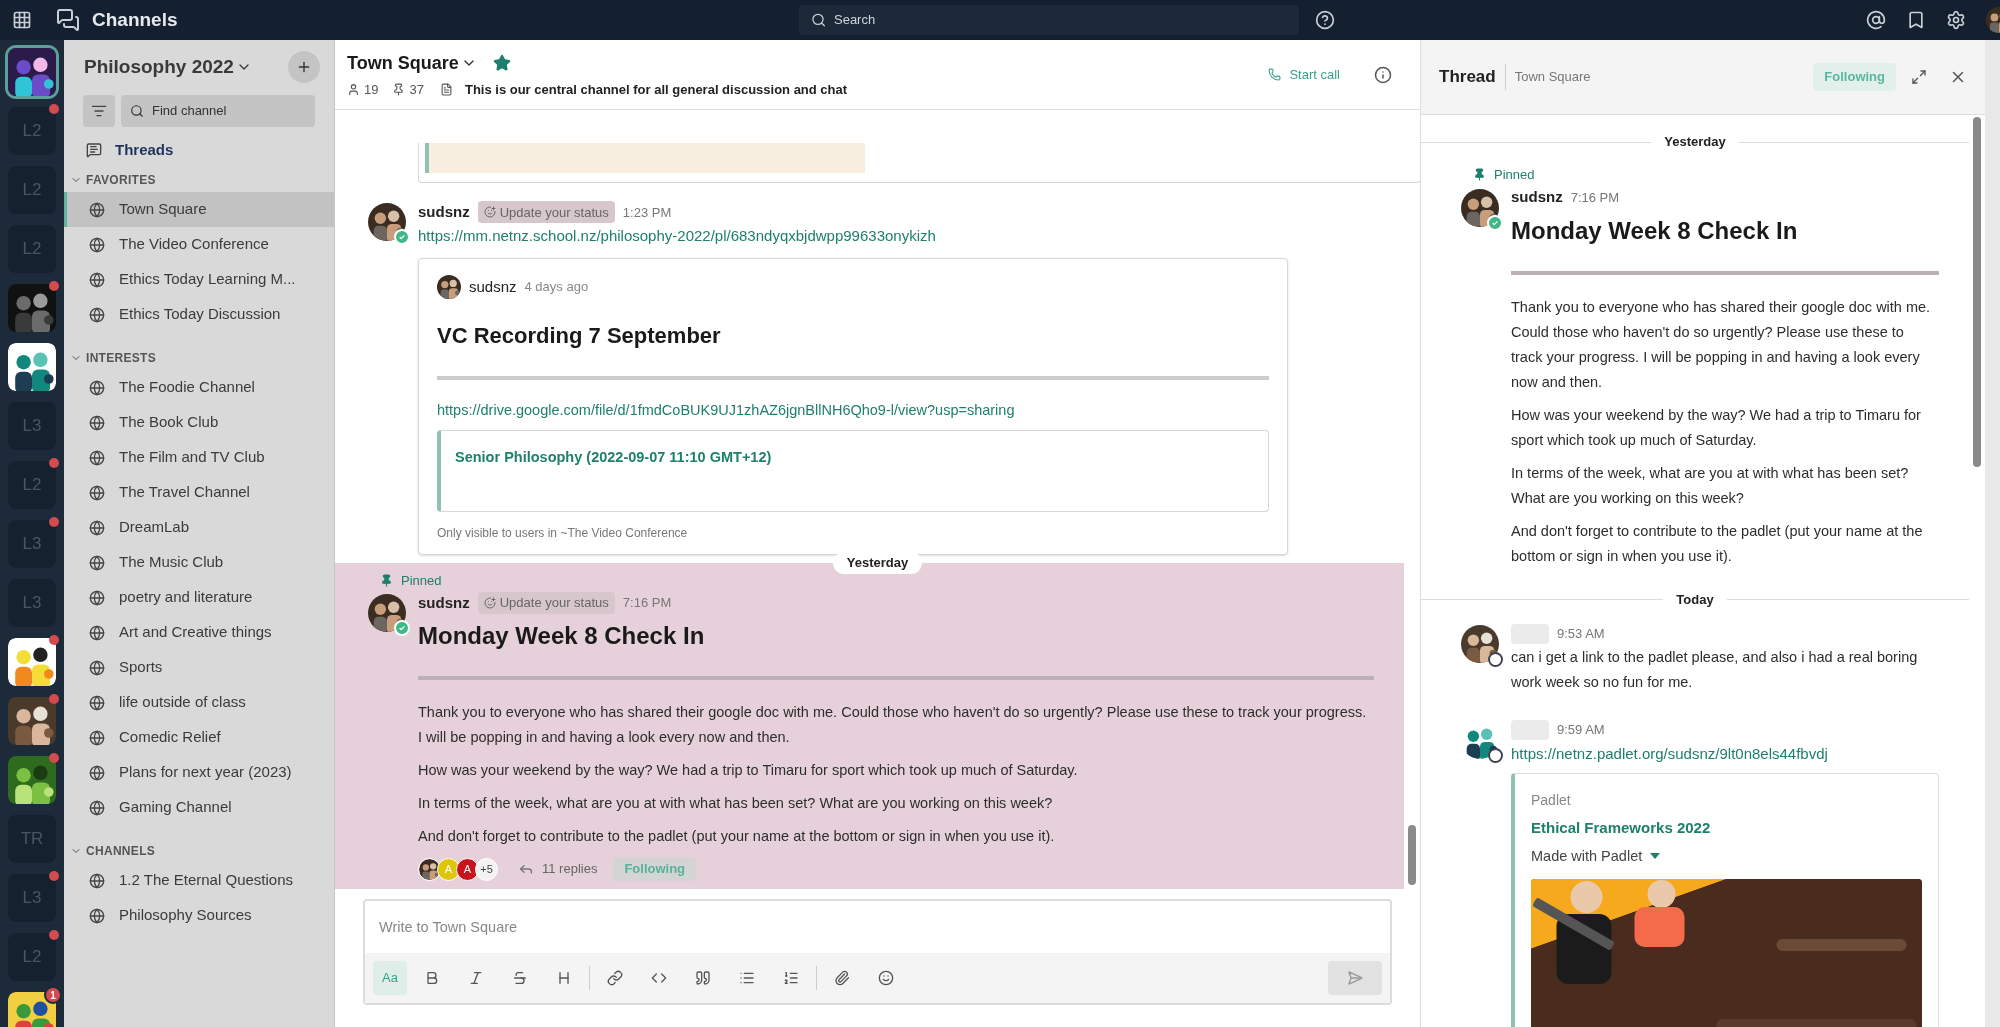 Image resolution: width=2000 pixels, height=1027 pixels. Describe the element at coordinates (199, 492) in the screenshot. I see `channel-item: The Travel Channel` at that location.